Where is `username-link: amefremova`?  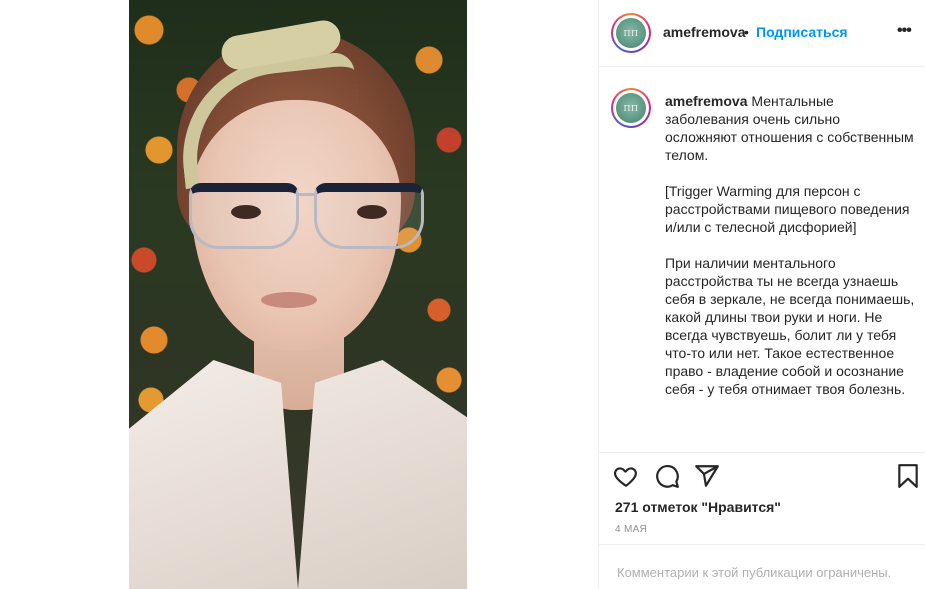 username-link: amefremova is located at coordinates (704, 32).